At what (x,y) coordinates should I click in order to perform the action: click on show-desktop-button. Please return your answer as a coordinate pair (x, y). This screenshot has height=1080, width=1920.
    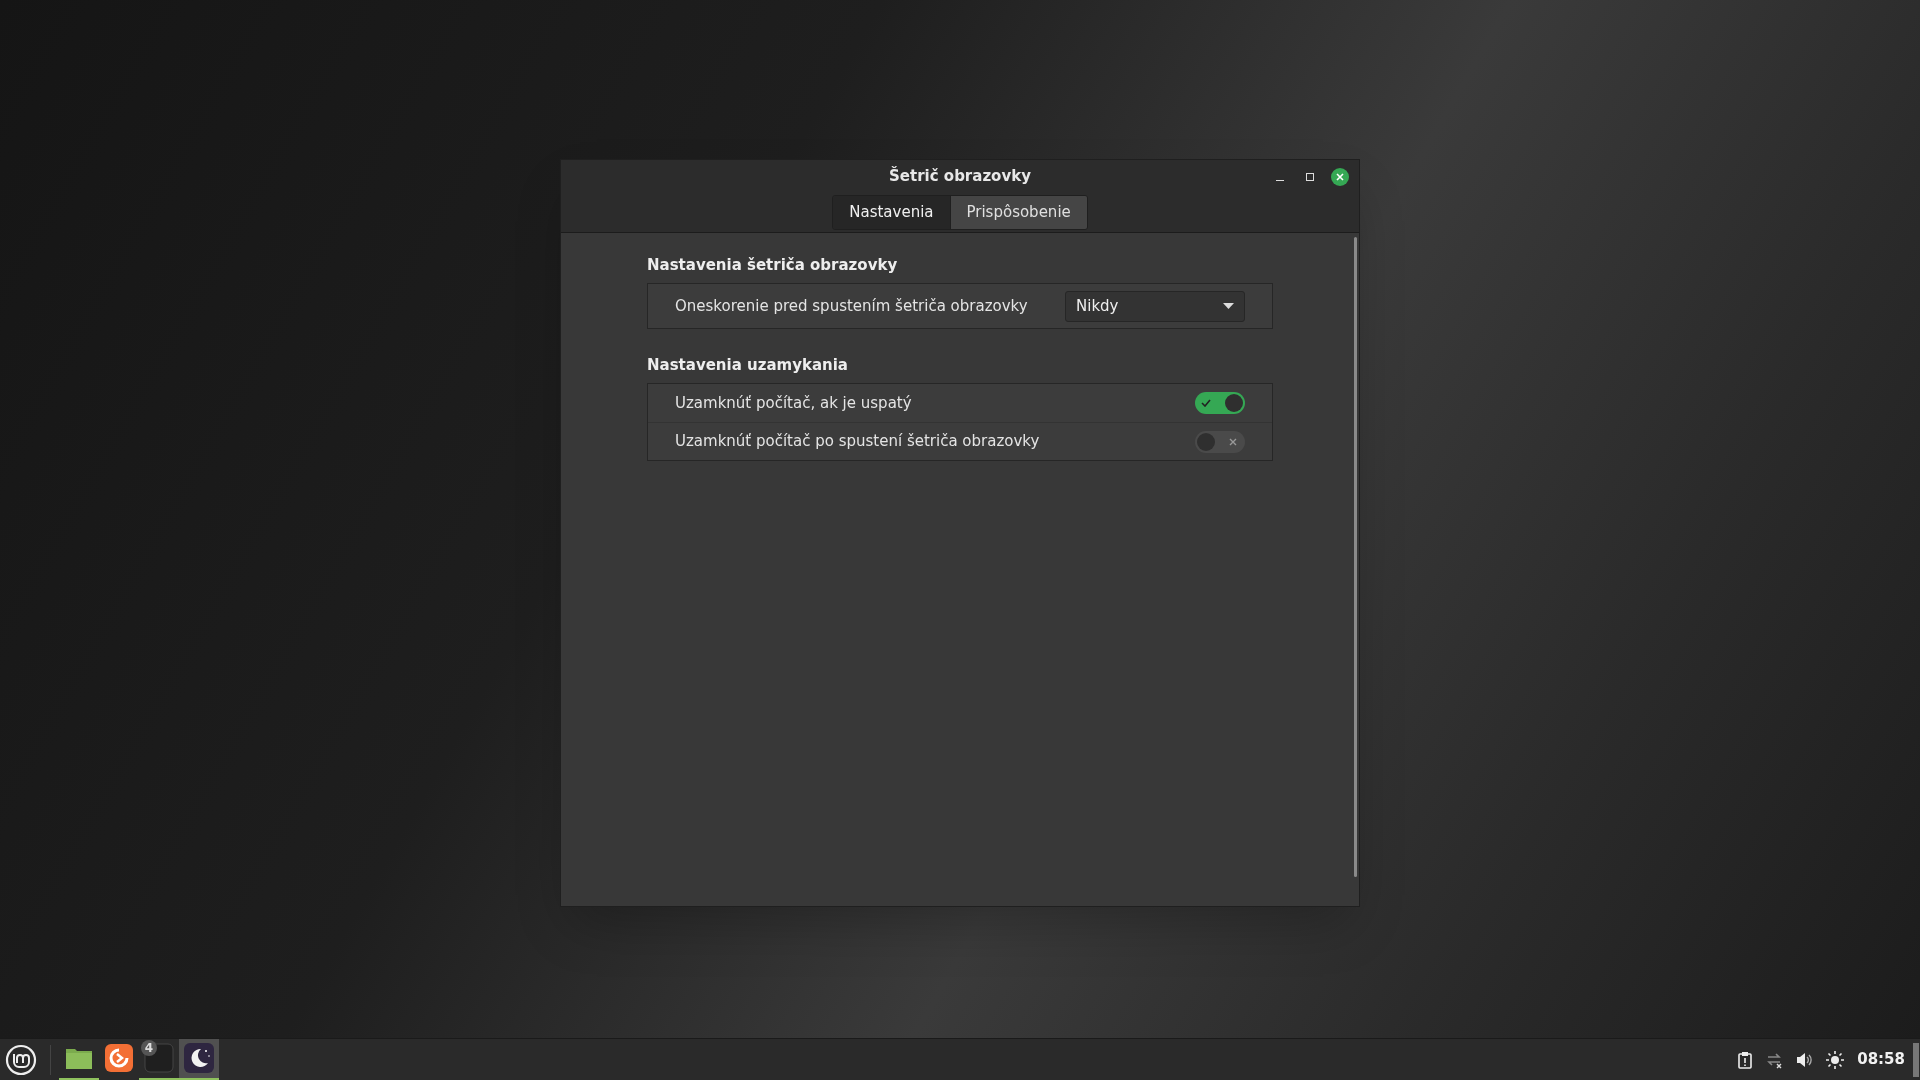
    Looking at the image, I should click on (1916, 1059).